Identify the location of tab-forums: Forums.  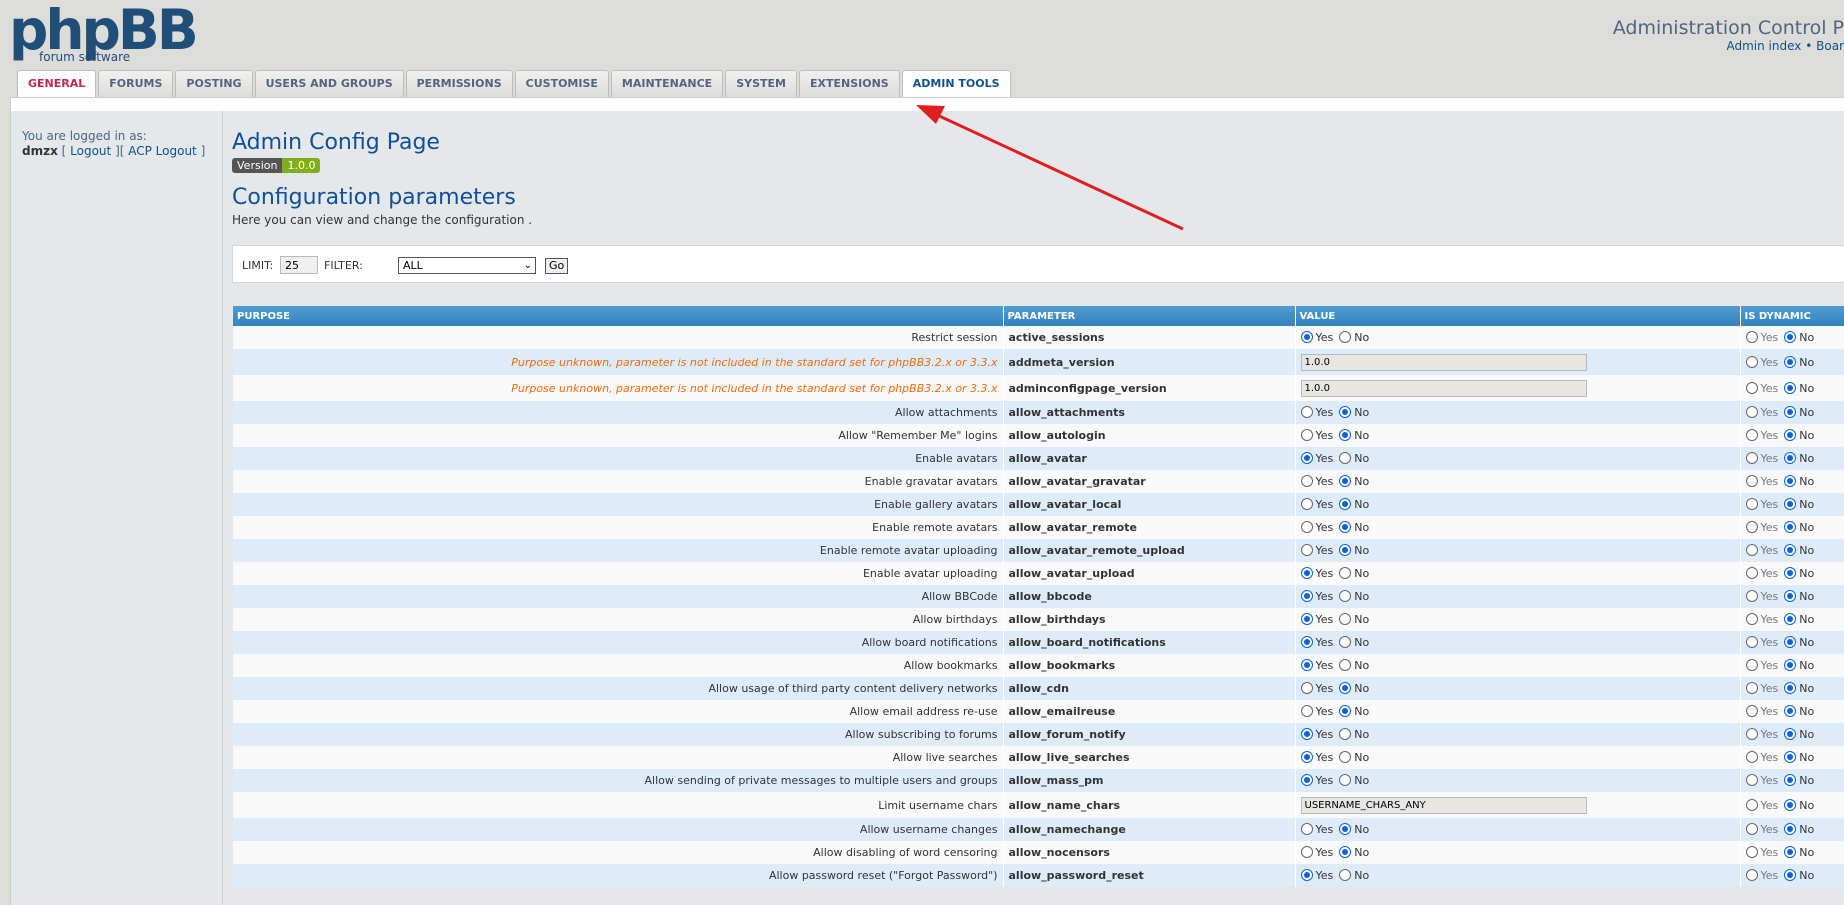
(136, 83).